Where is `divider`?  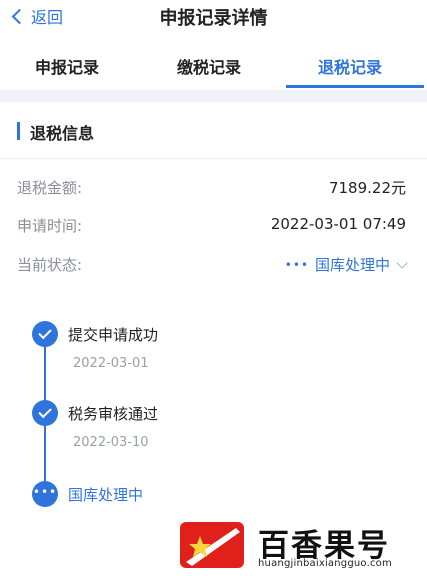 divider is located at coordinates (213, 158).